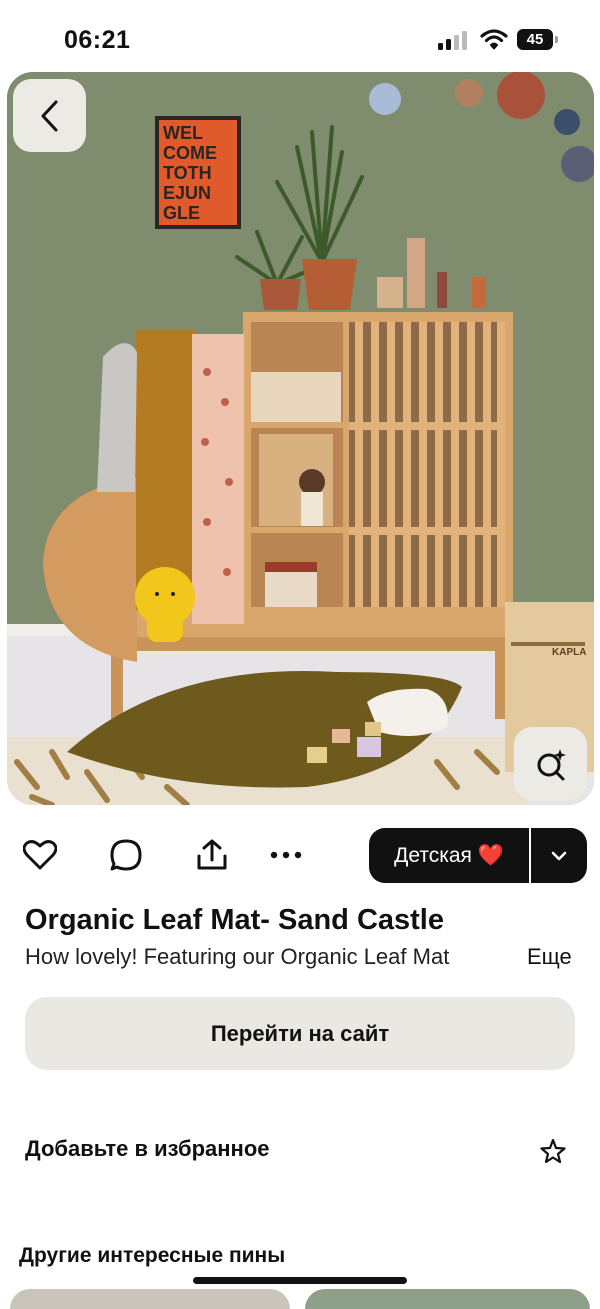 This screenshot has width=600, height=1309. I want to click on status-time: 06:21, so click(97, 40).